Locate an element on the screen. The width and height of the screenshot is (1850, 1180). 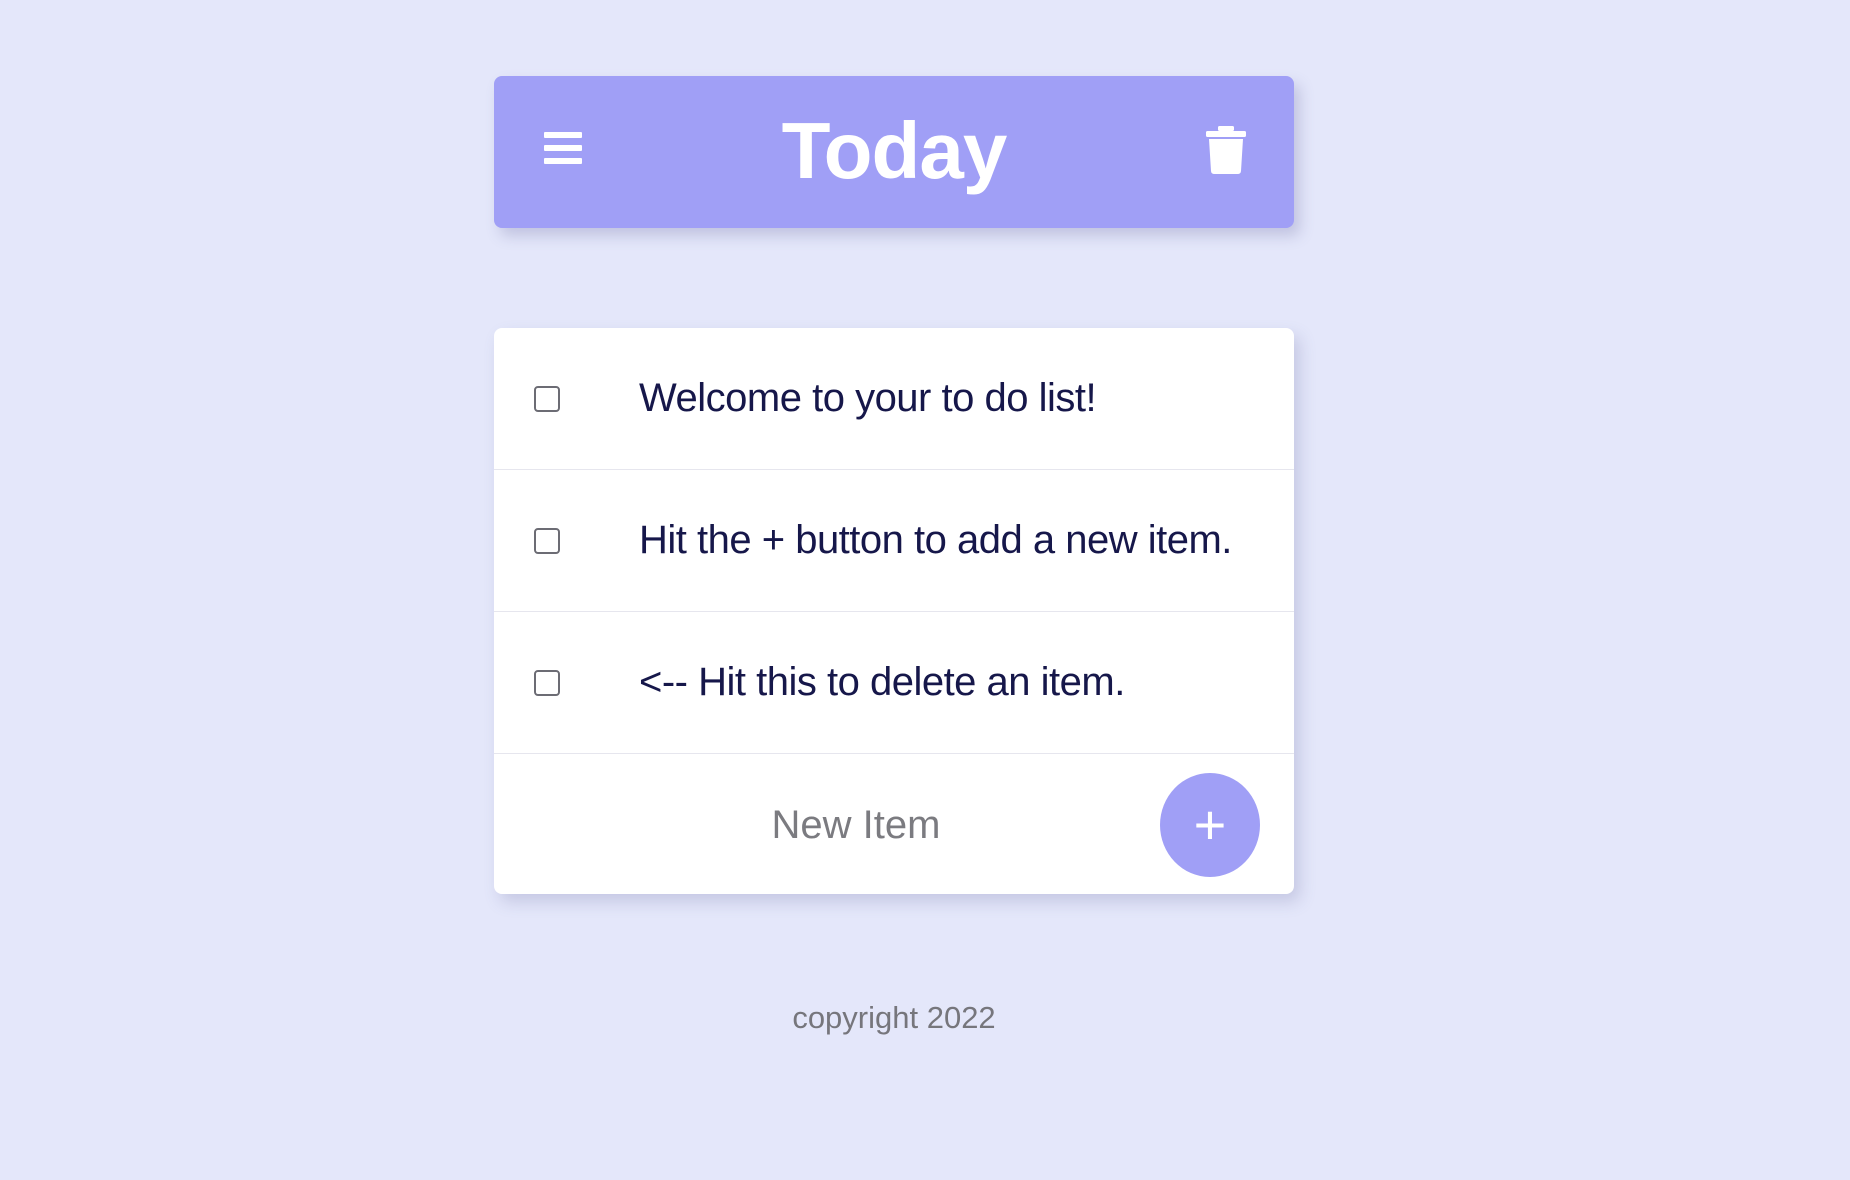
item-label: <-- Hit this to delete an item. is located at coordinates (882, 682).